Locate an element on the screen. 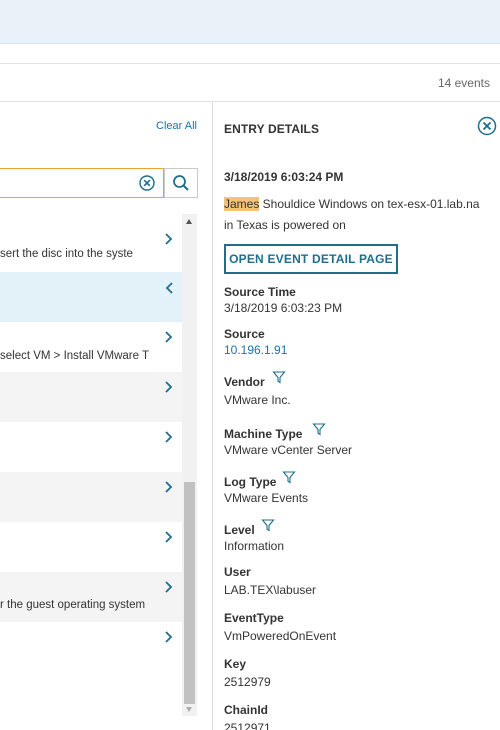  chain-id-label: ChainId is located at coordinates (246, 710).